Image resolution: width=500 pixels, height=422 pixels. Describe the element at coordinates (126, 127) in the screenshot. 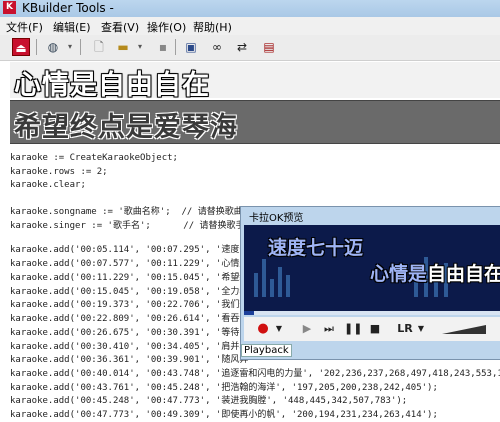

I see `lyric-text-line2: 希望终点是爱琴海` at that location.